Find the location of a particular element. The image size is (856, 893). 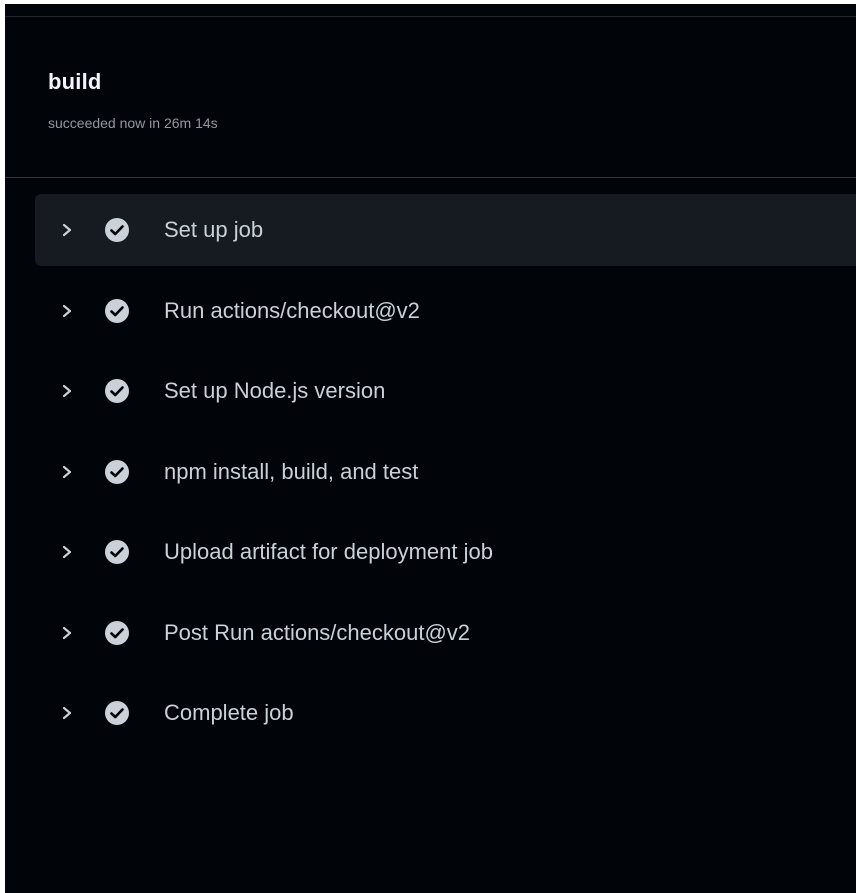

step-label: Run actions/checkout@v2 is located at coordinates (292, 310).